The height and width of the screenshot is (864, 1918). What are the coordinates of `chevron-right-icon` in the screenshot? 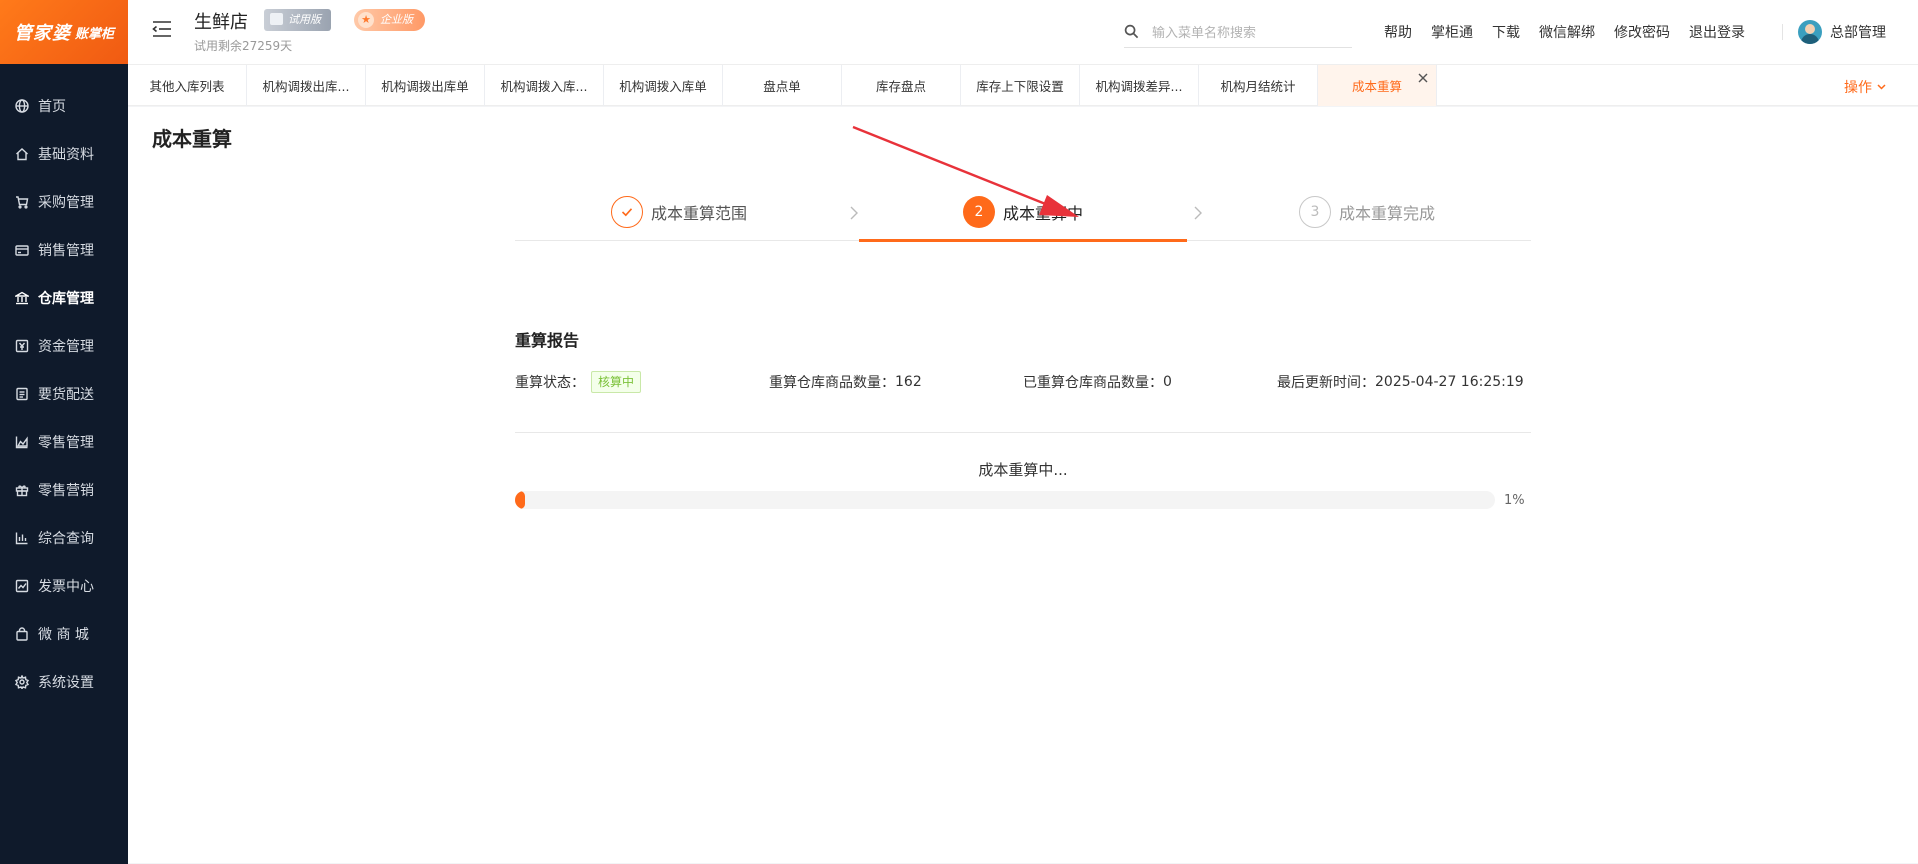 It's located at (1198, 212).